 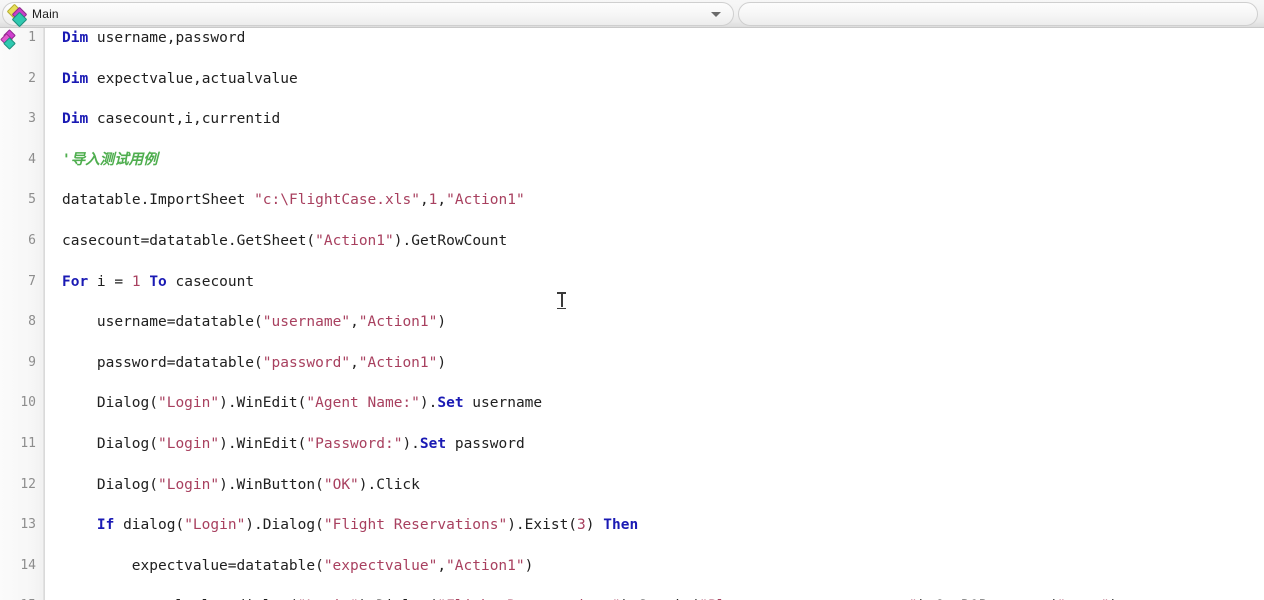 What do you see at coordinates (716, 14) in the screenshot?
I see `chevron-down-icon` at bounding box center [716, 14].